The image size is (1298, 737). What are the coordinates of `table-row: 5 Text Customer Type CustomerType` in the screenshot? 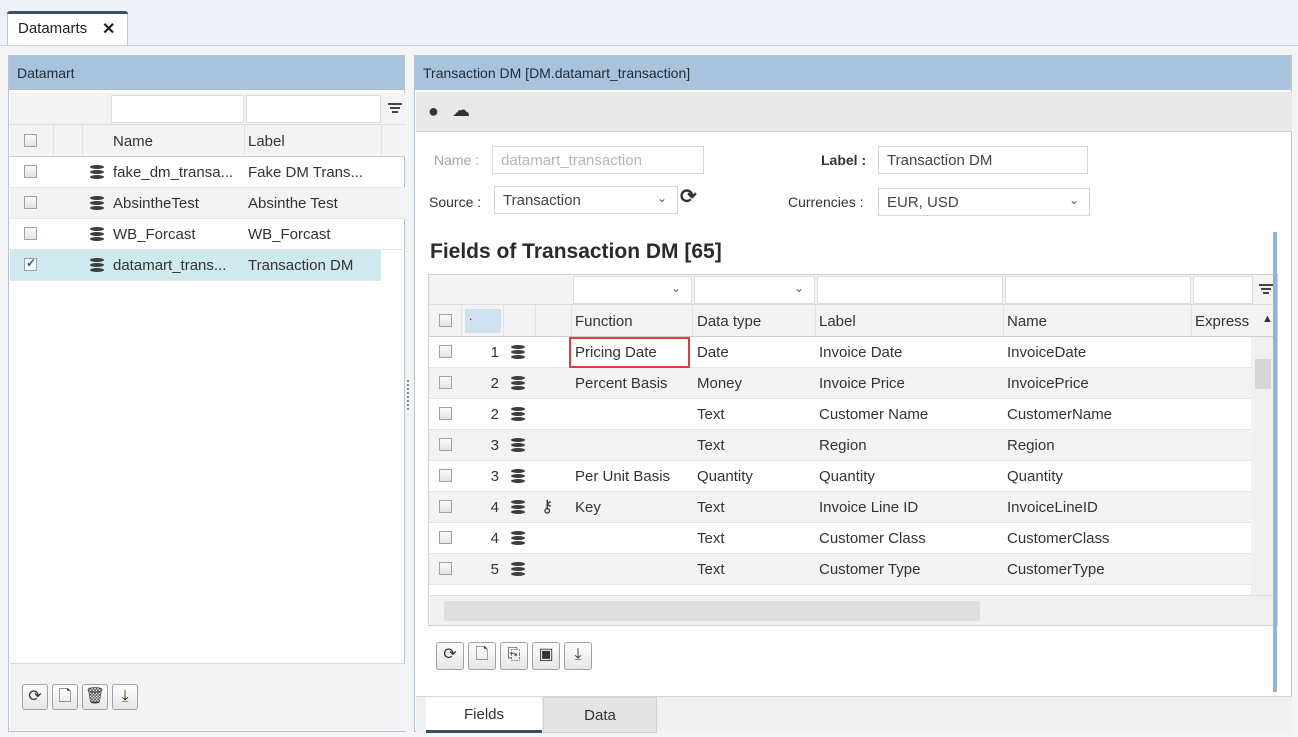 It's located at (840, 569).